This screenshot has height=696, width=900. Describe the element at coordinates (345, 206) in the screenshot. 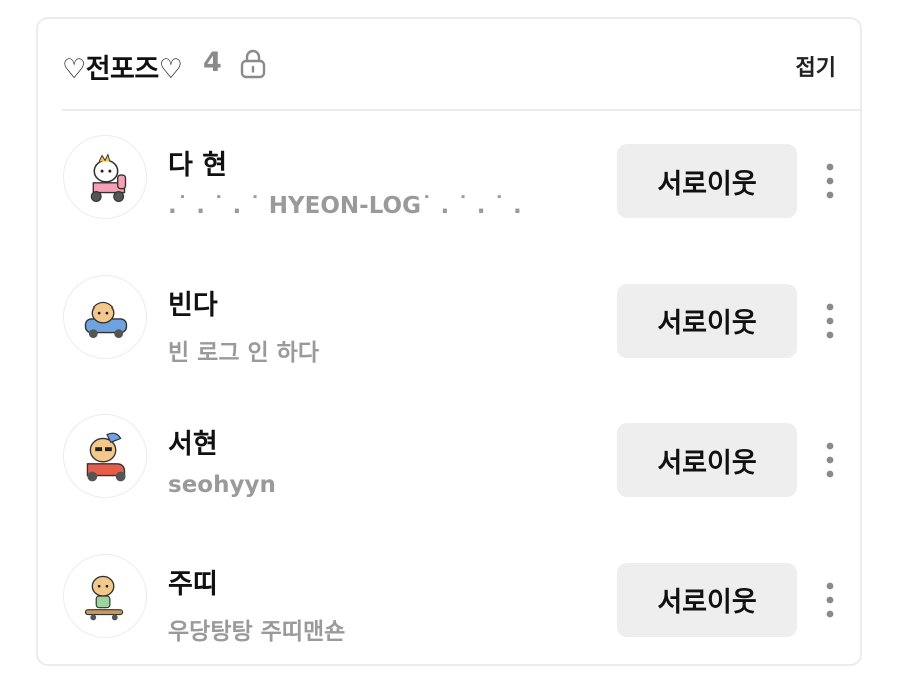

I see `neighbor-description: .˙ . ˙ . ˙ HYEON-LOG˙ . ˙ . ˙ .` at that location.